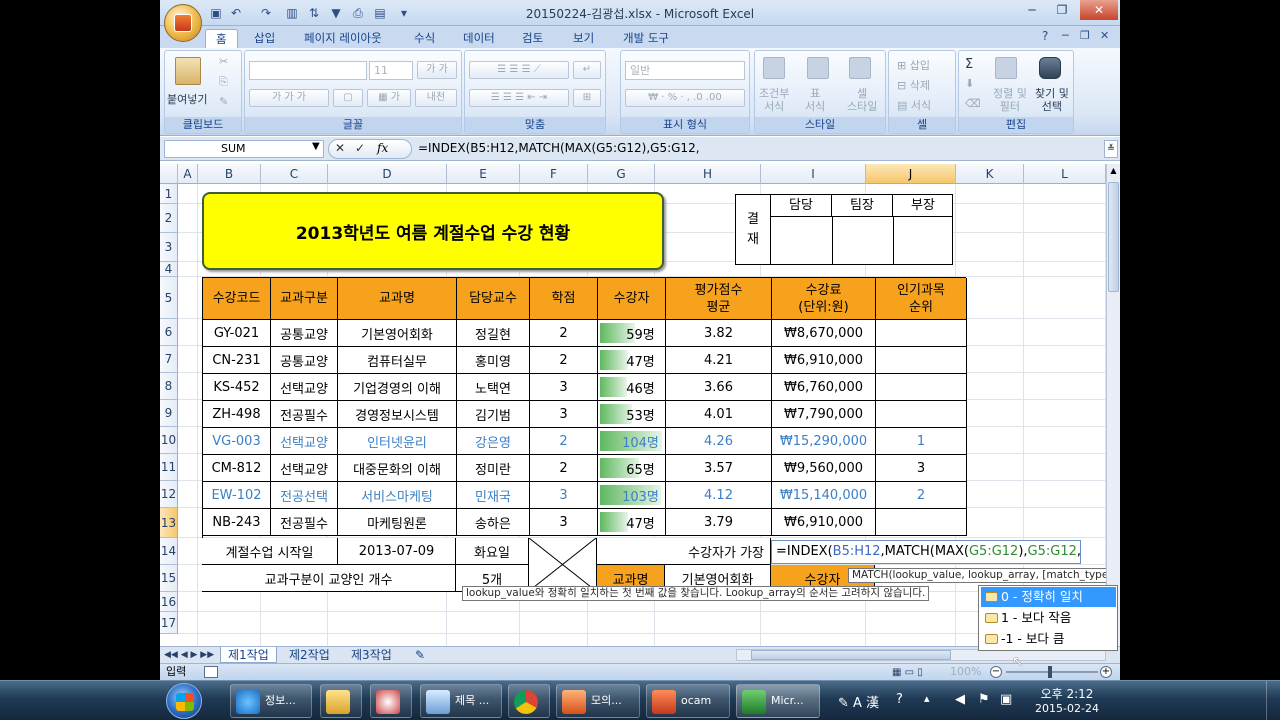  I want to click on tab-page-layout: 페이지 레이아웃, so click(343, 38).